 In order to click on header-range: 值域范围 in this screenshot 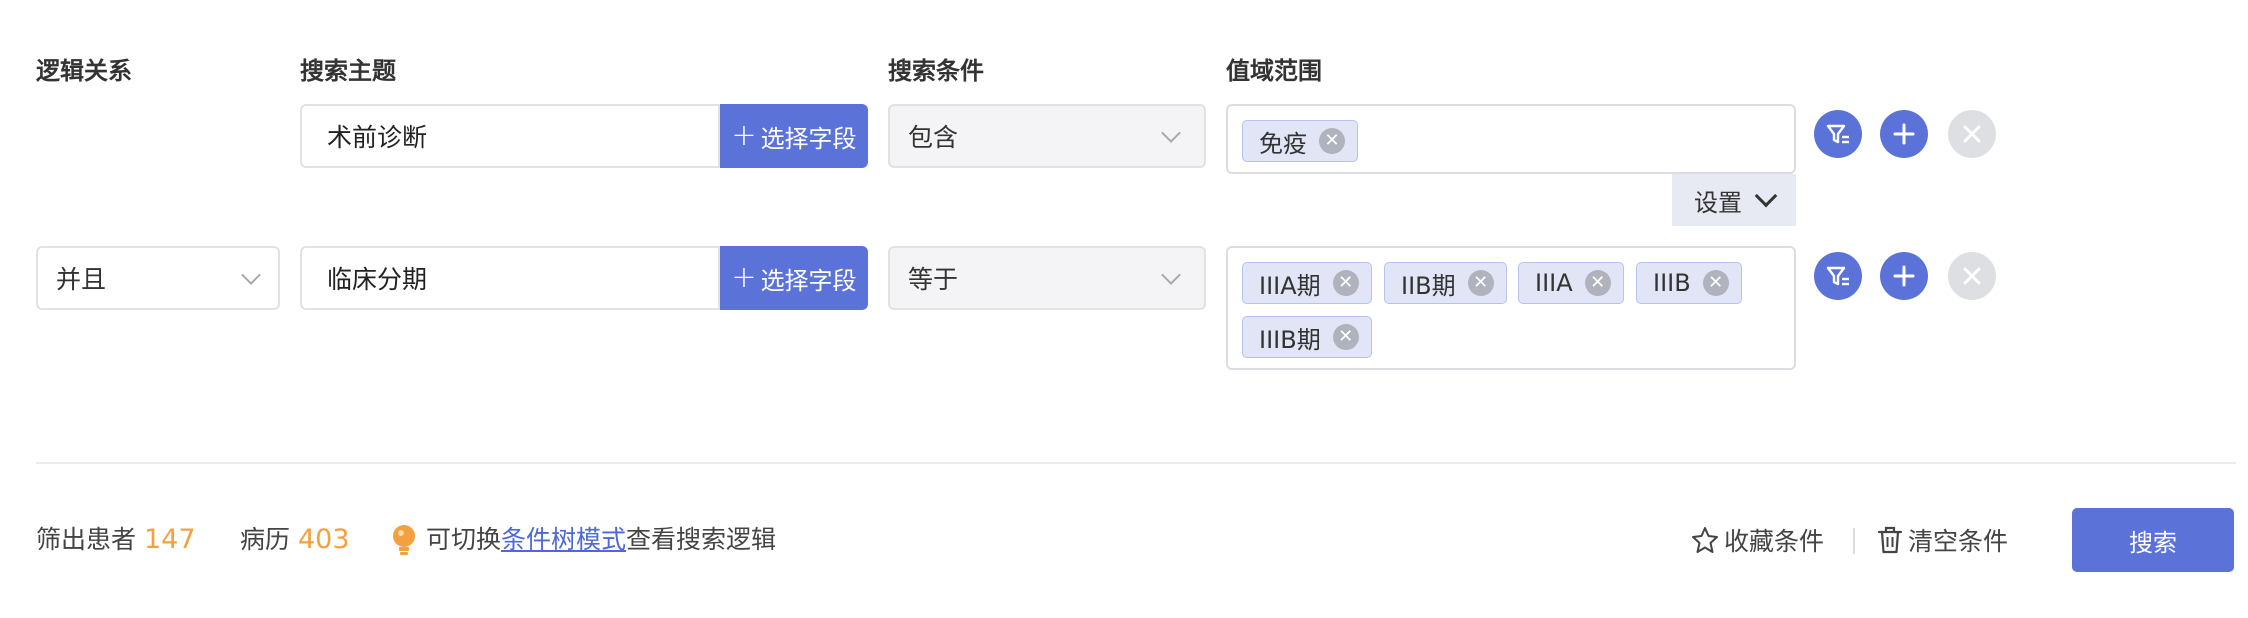, I will do `click(1274, 71)`.